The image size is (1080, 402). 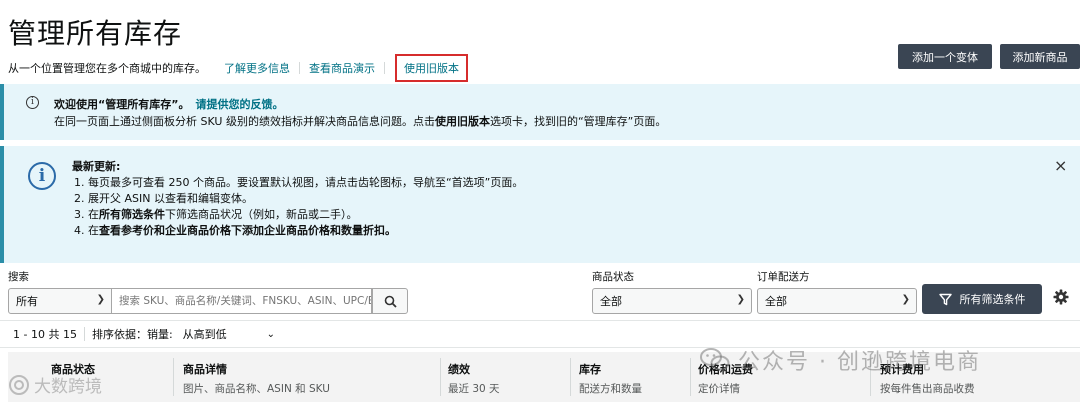 What do you see at coordinates (462, 121) in the screenshot?
I see `welcome-body-bold: 使用旧版本` at bounding box center [462, 121].